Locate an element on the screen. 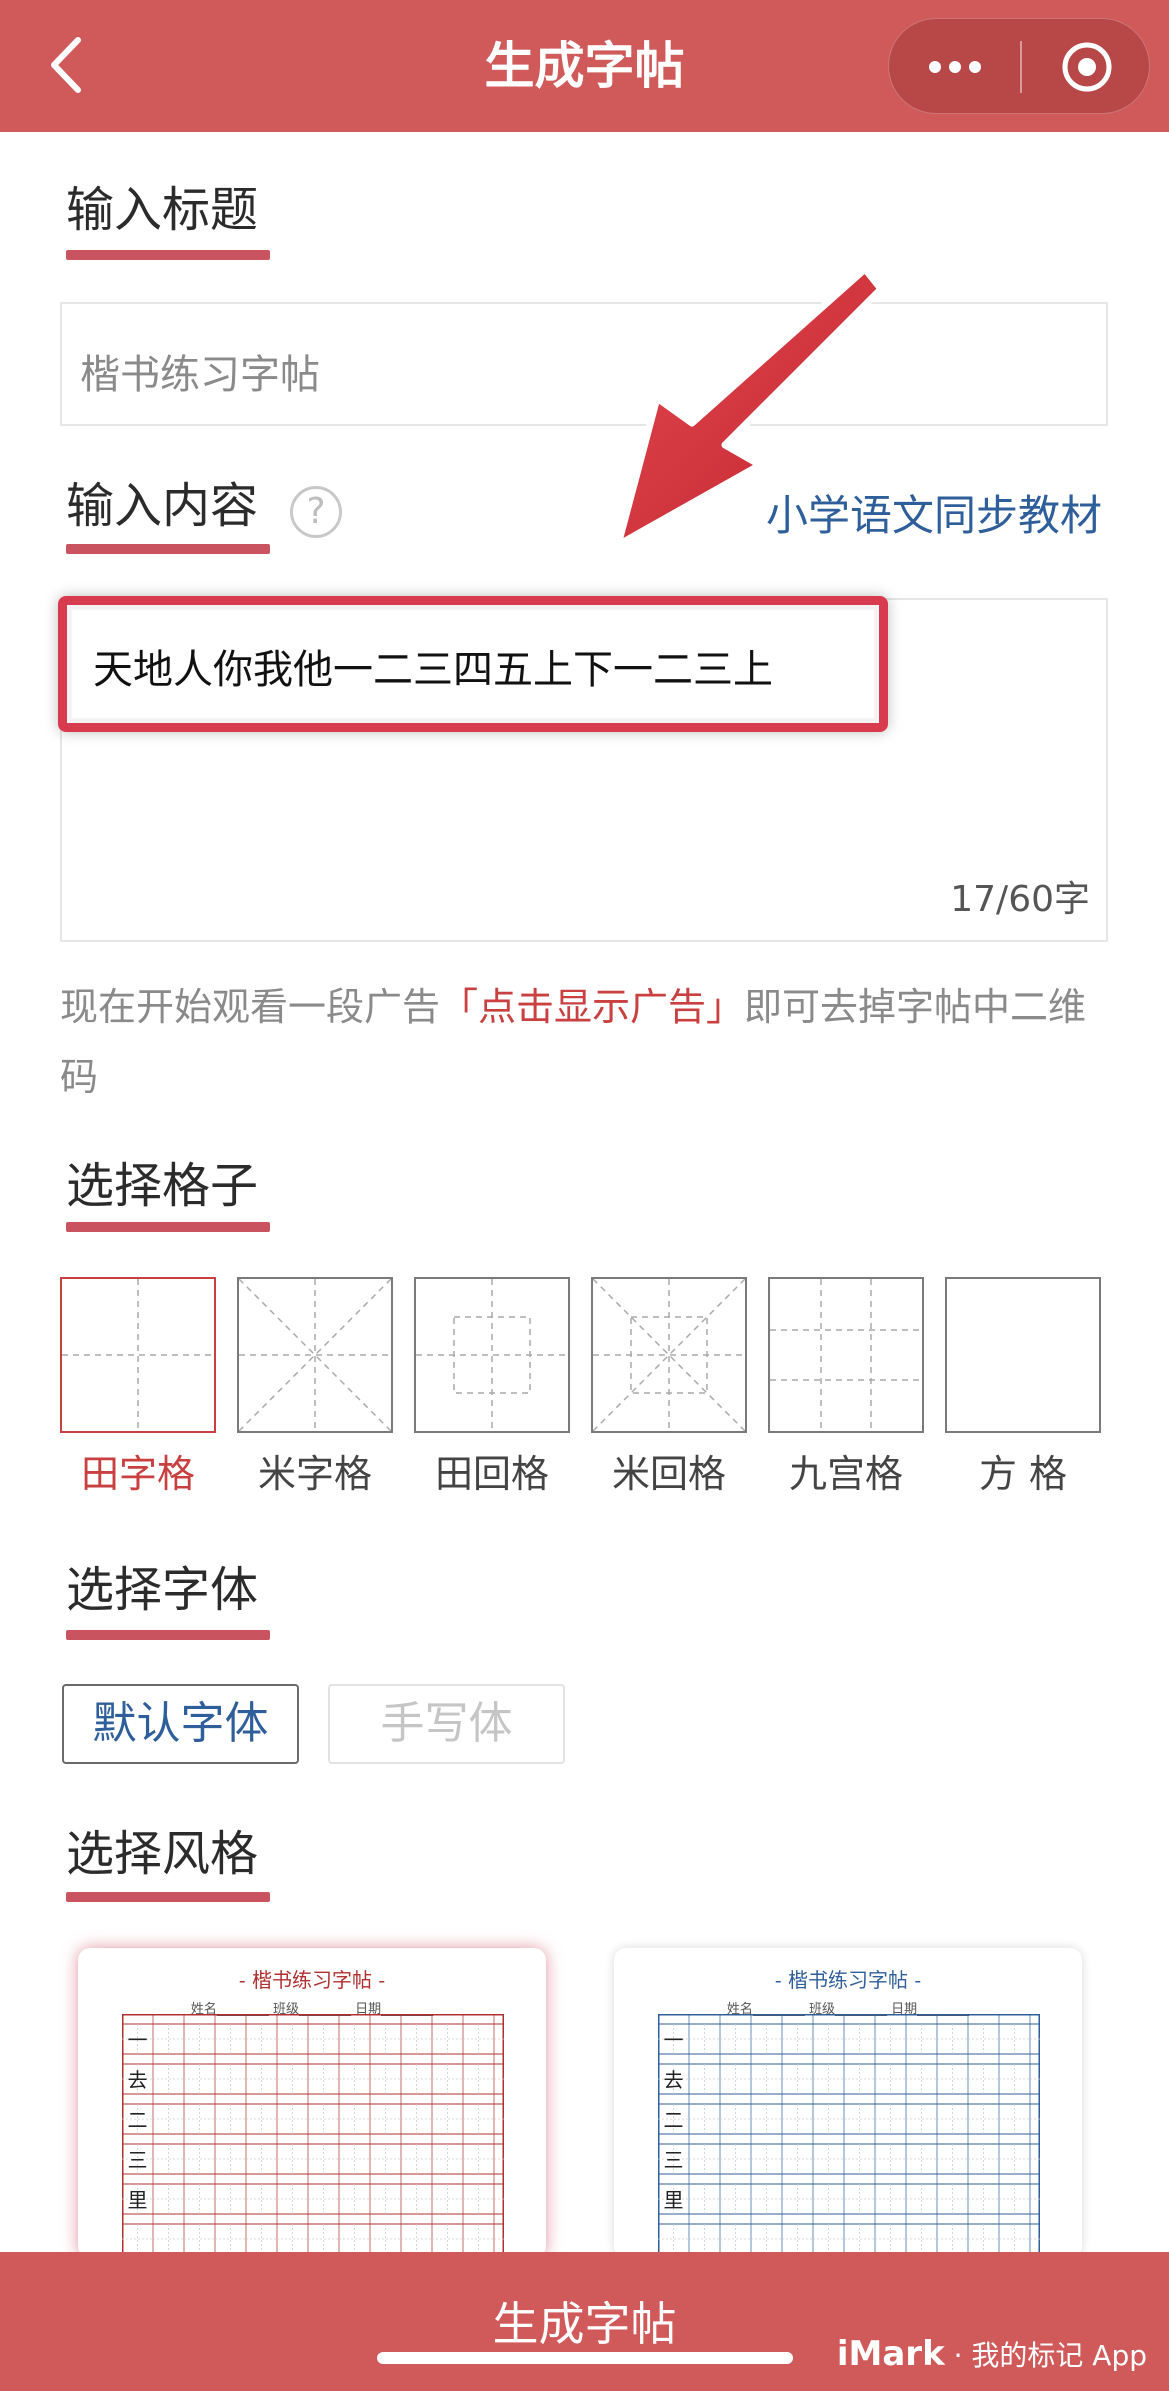 The image size is (1169, 2391). grid-option-label: 田字格 is located at coordinates (137, 1474).